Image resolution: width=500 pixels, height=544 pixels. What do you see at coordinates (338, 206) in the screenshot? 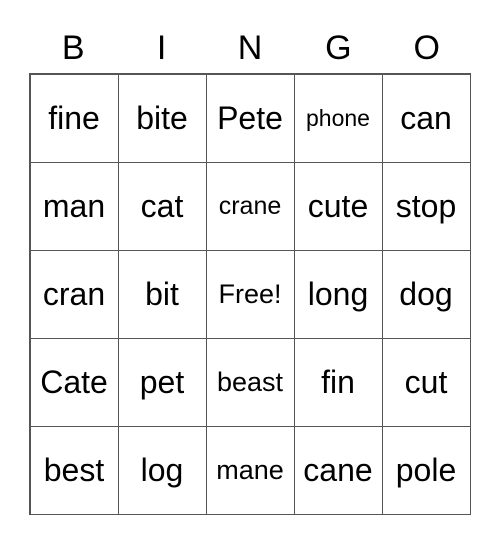
I see `bingo-cell: cute` at bounding box center [338, 206].